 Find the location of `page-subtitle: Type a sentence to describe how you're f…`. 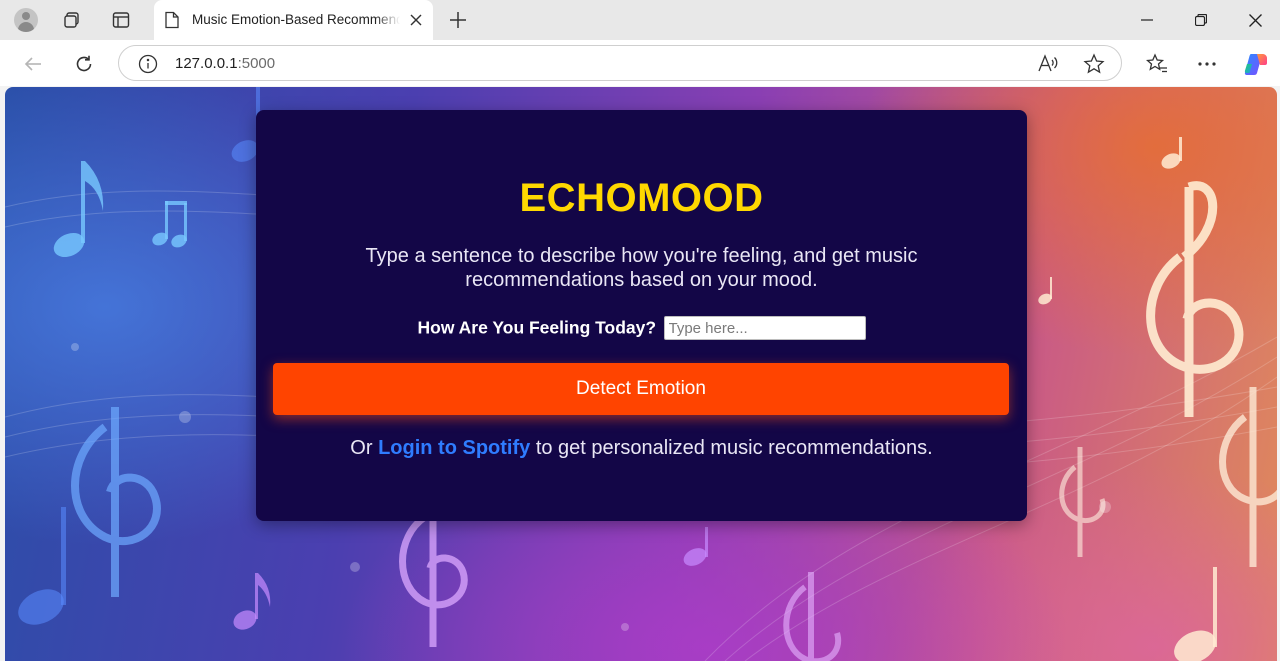

page-subtitle: Type a sentence to describe how you're f… is located at coordinates (641, 268).